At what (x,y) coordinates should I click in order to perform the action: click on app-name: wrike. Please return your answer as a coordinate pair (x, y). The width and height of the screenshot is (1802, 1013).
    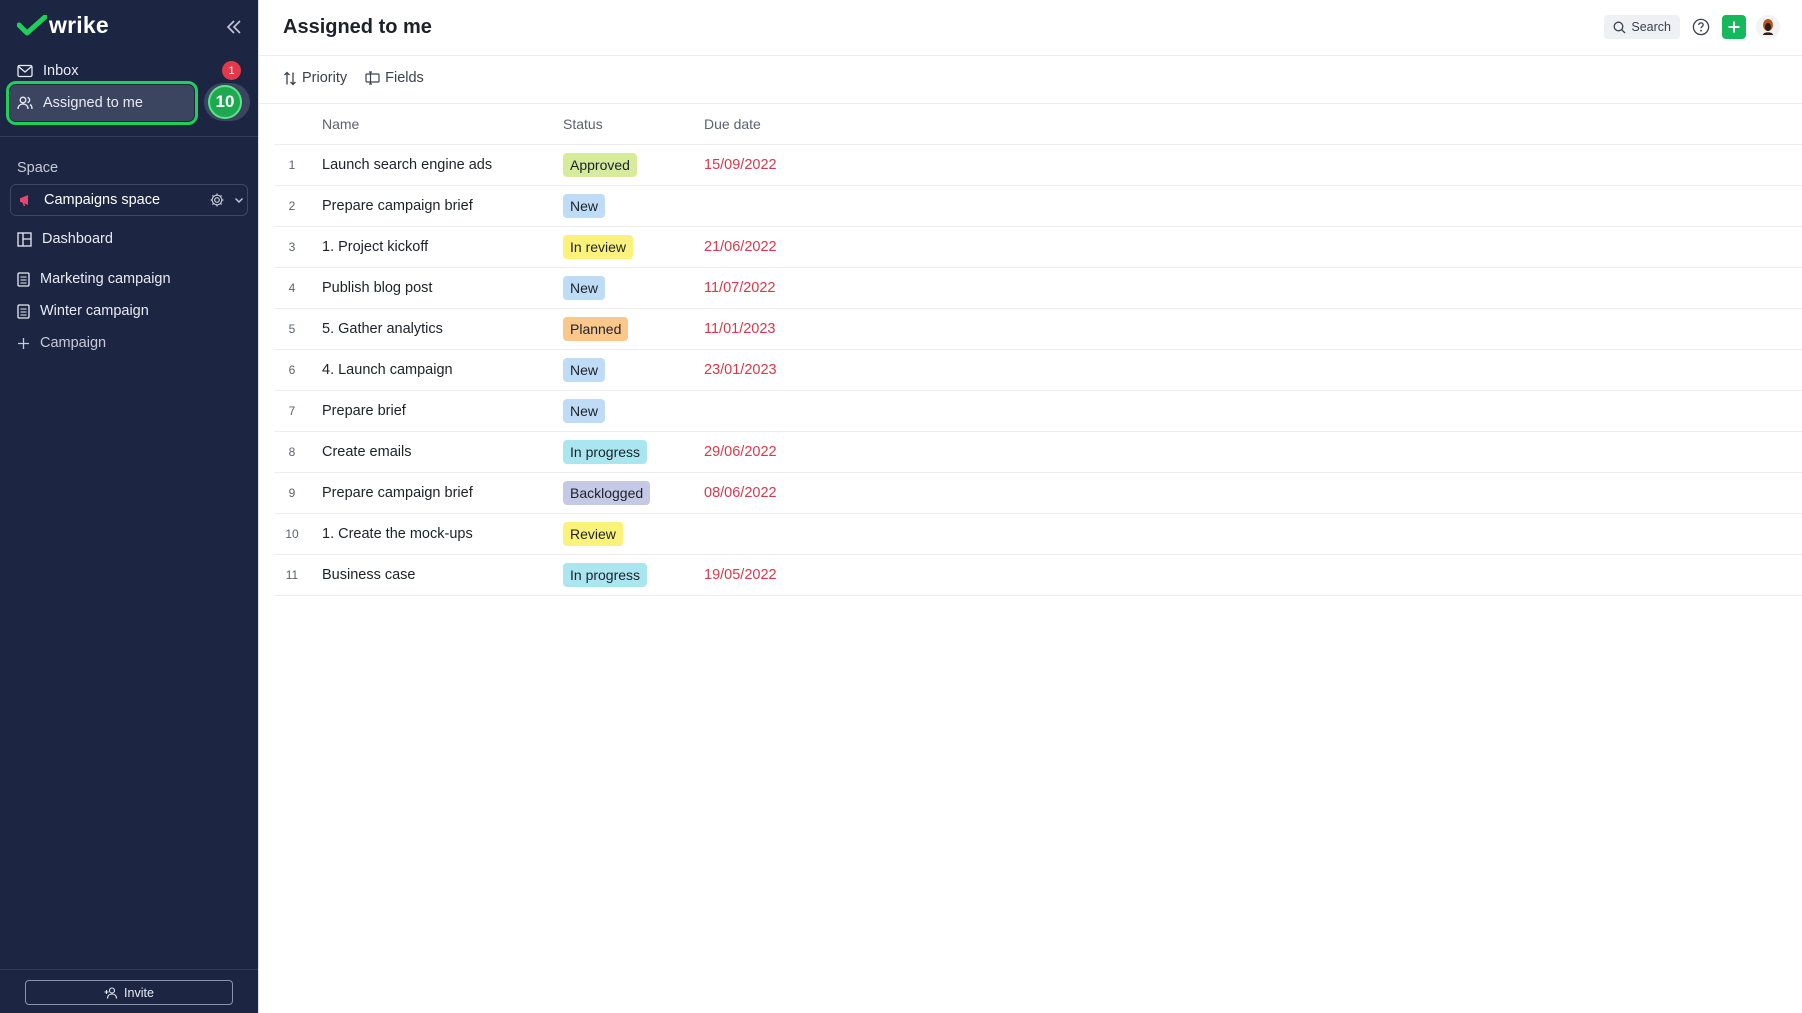
    Looking at the image, I should click on (79, 25).